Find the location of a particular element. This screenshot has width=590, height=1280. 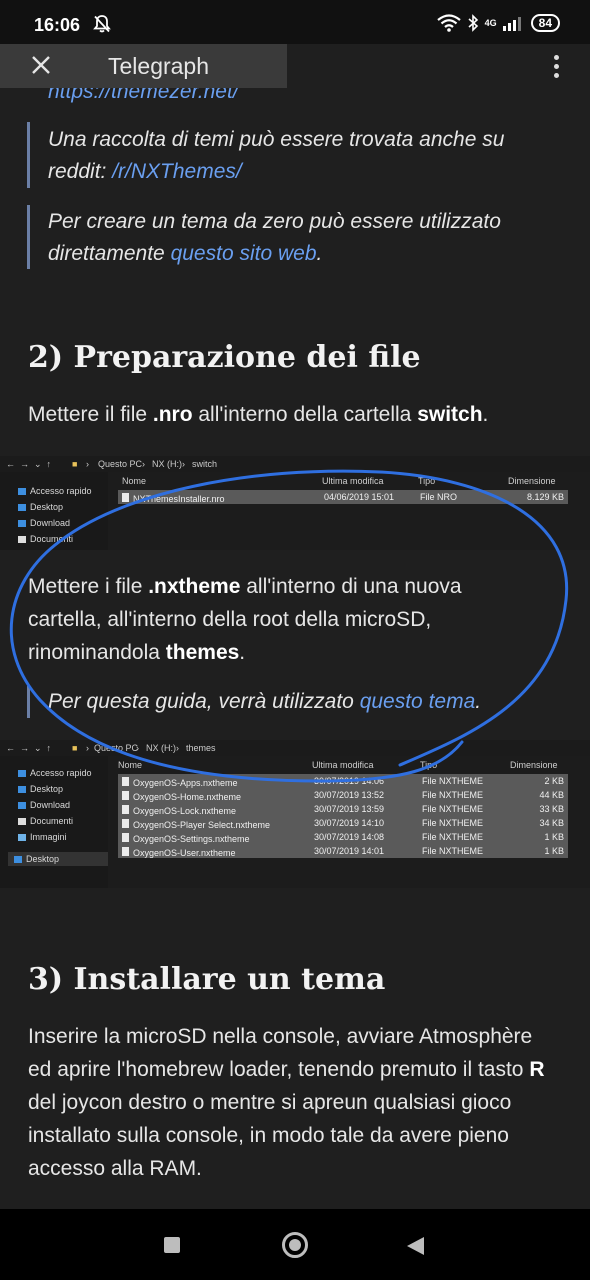

recents-icon is located at coordinates (172, 1245).